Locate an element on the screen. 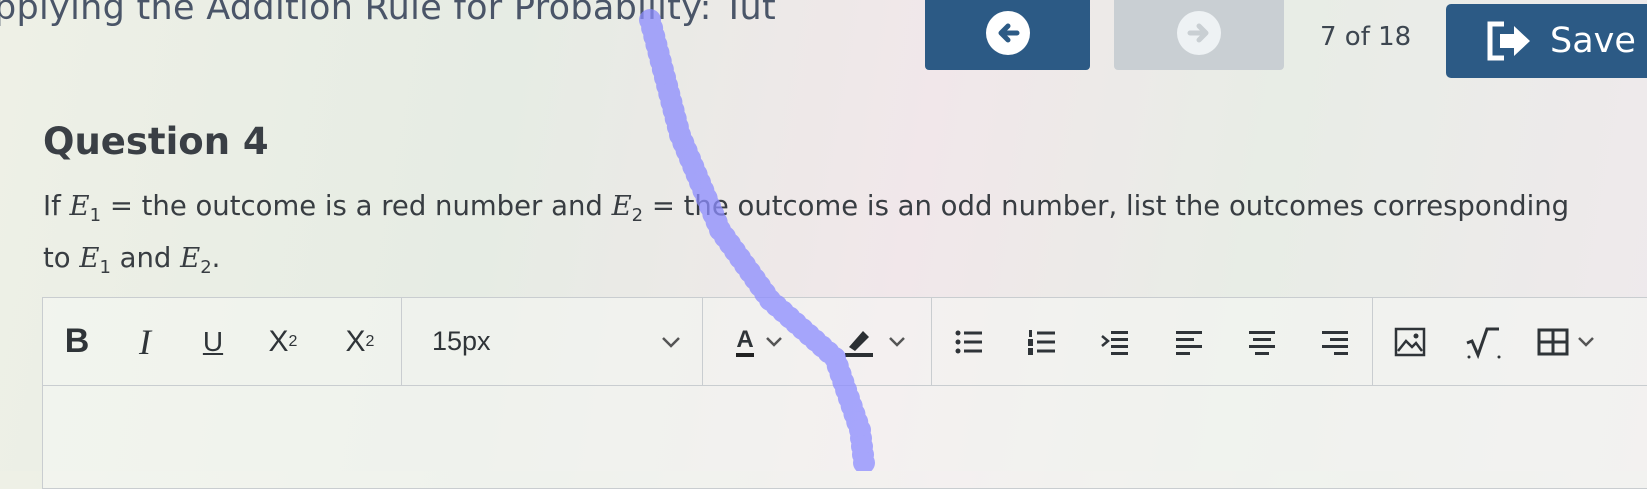 This screenshot has height=489, width=1647. question-text-segment: . is located at coordinates (216, 258).